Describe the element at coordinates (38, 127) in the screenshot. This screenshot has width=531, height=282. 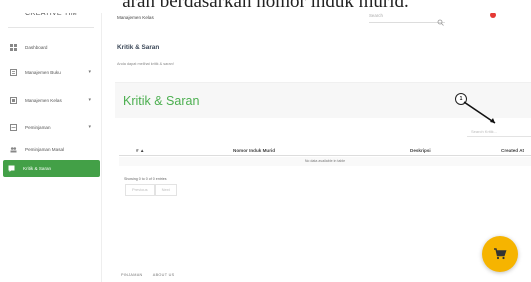
I see `sidebar-item-label: Peminjaman` at that location.